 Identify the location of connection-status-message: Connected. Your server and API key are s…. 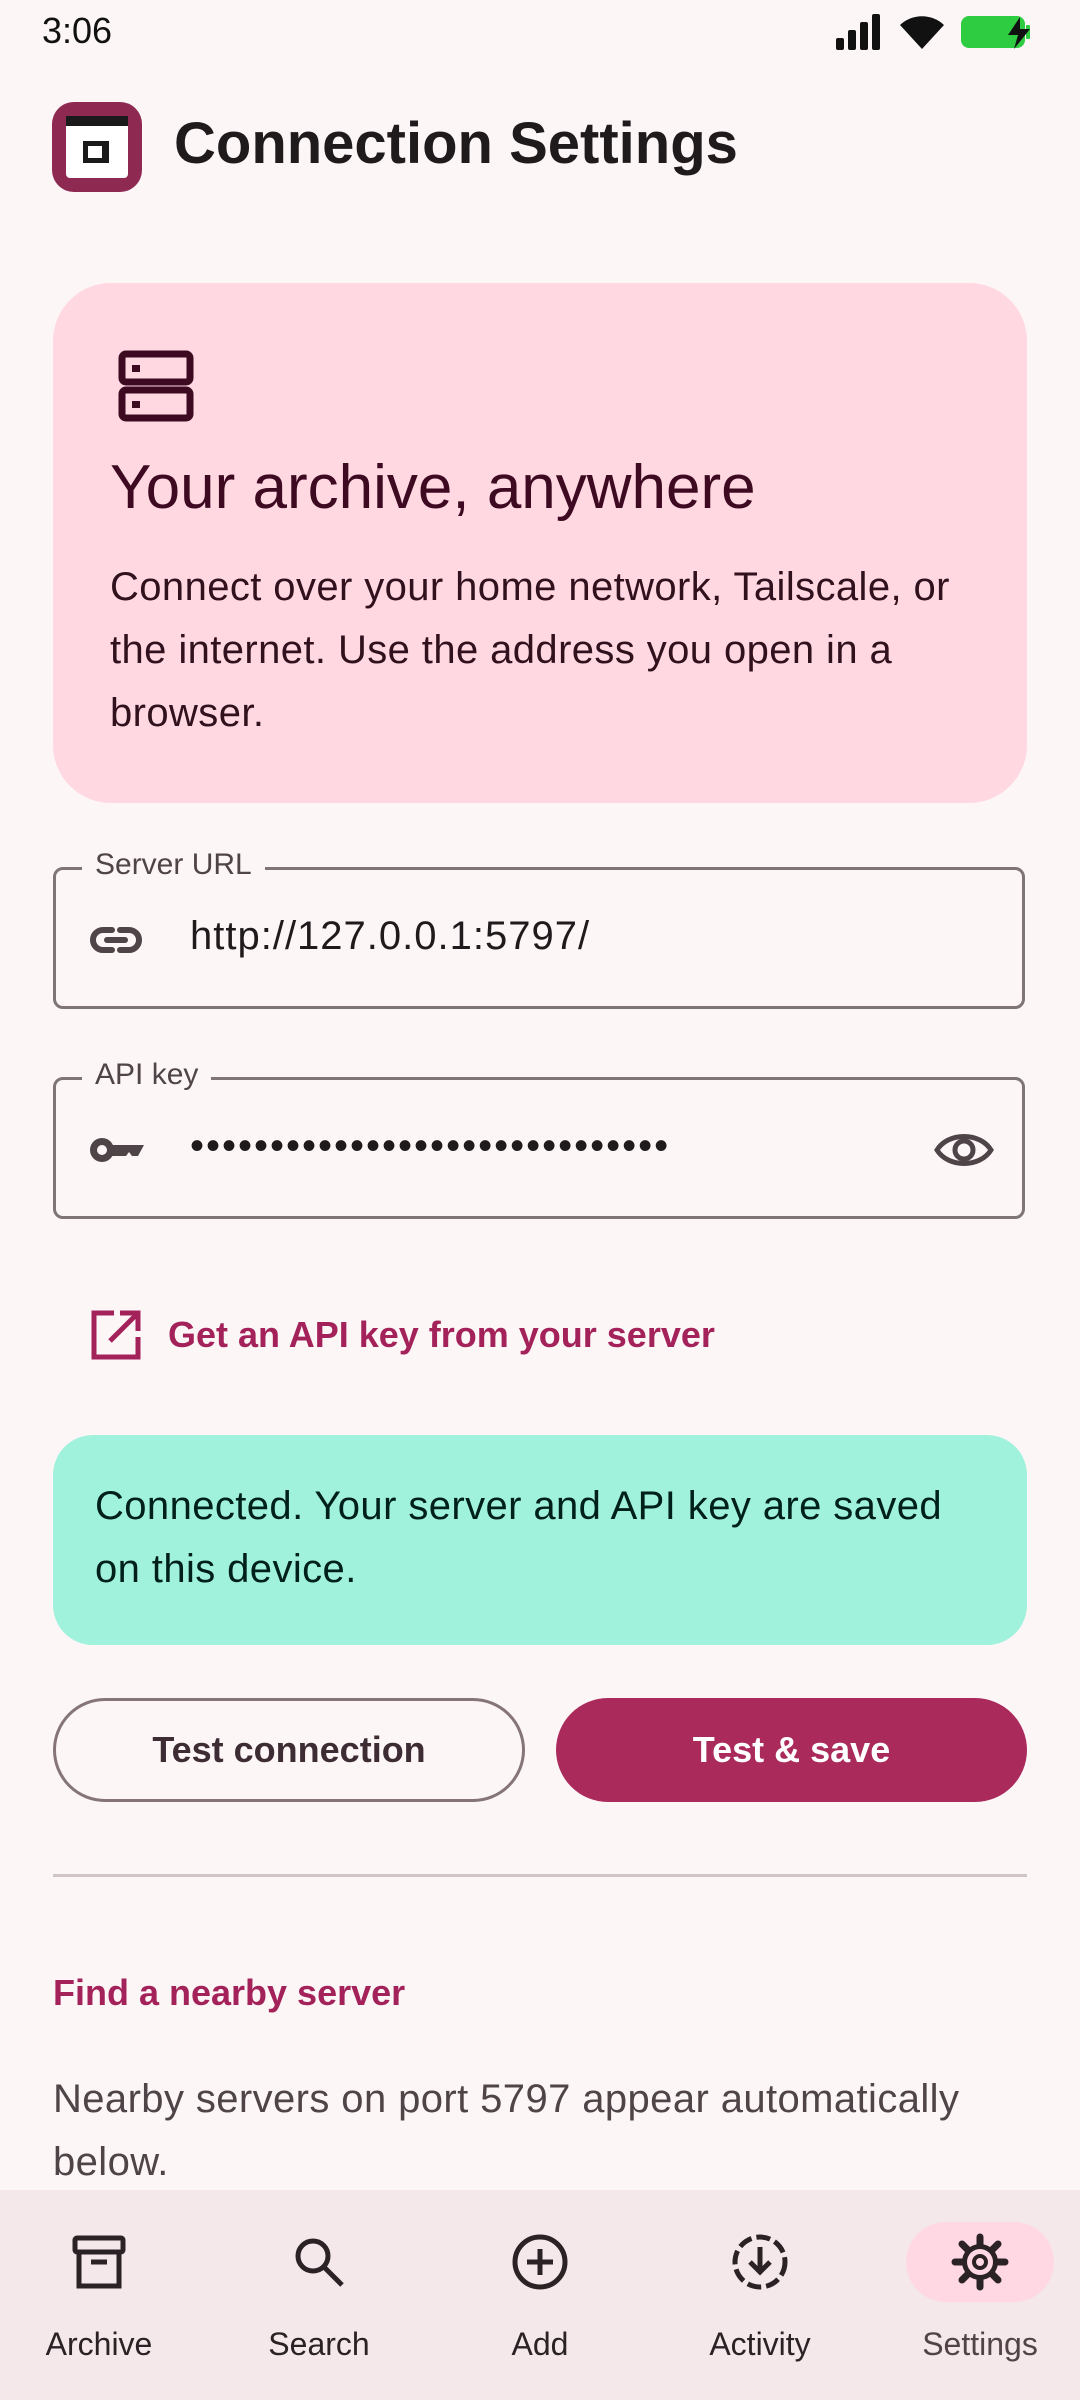
(519, 1537).